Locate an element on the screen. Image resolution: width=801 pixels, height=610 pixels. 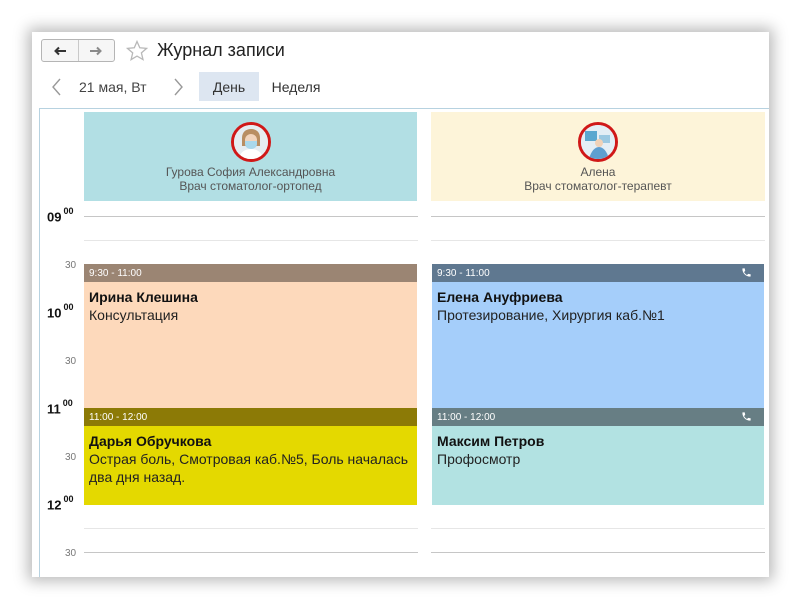
time-label-hour: 09 00 is located at coordinates (60, 215).